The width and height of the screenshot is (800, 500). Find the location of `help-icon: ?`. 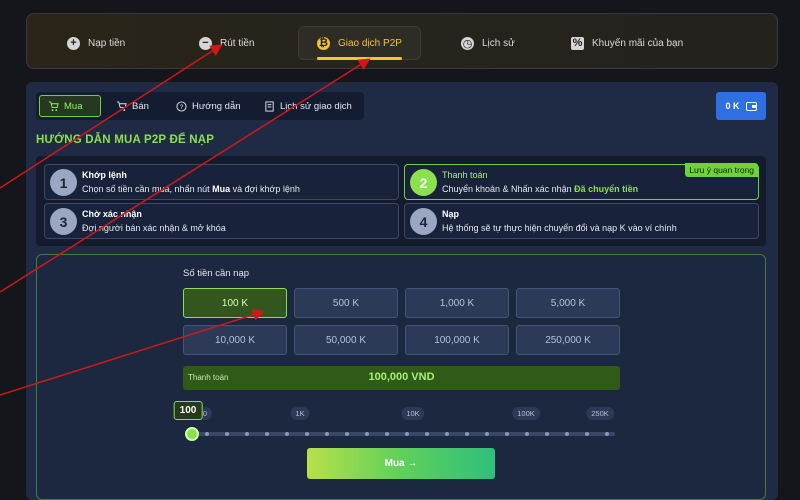

help-icon: ? is located at coordinates (181, 106).